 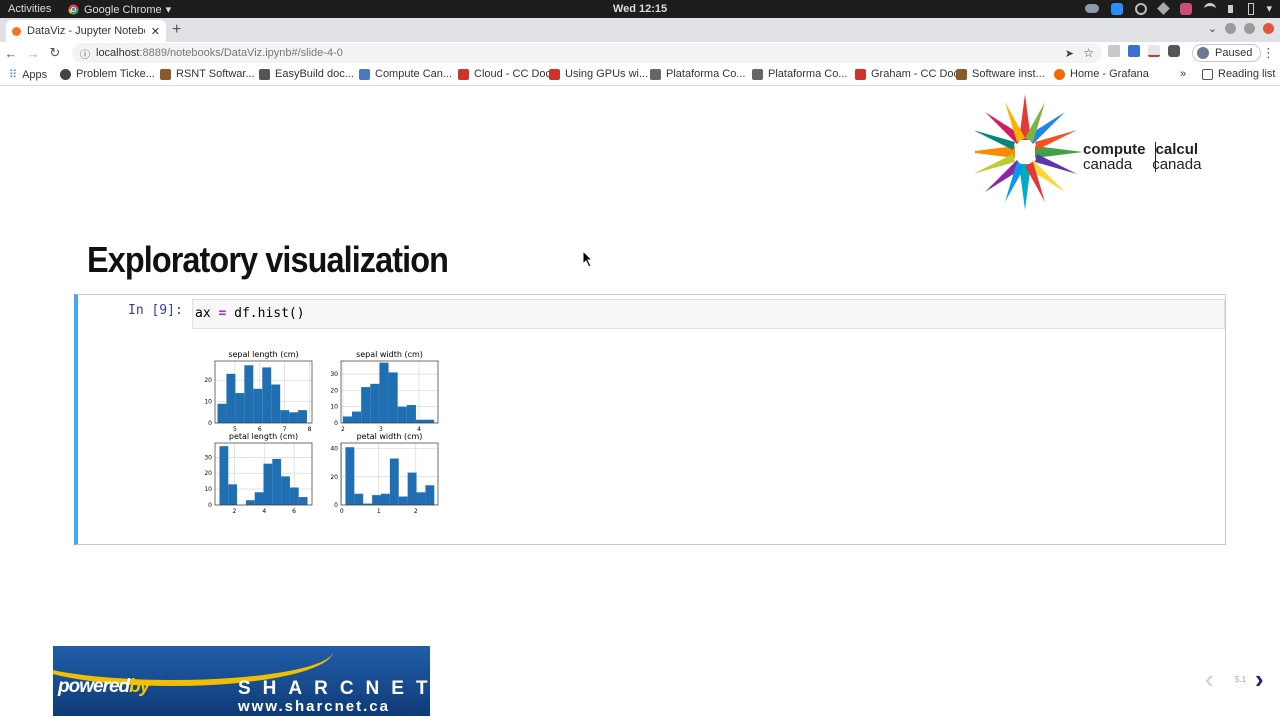 What do you see at coordinates (85, 53) in the screenshot?
I see `info-icon: ⓘ` at bounding box center [85, 53].